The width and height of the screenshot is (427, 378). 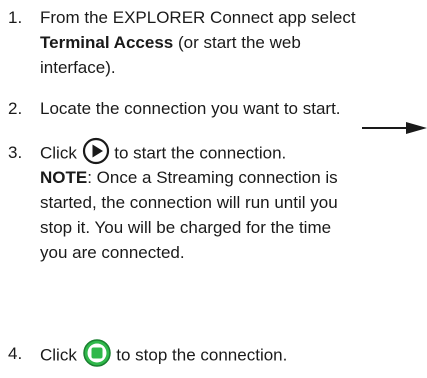 I want to click on step-number: 3., so click(x=15, y=152).